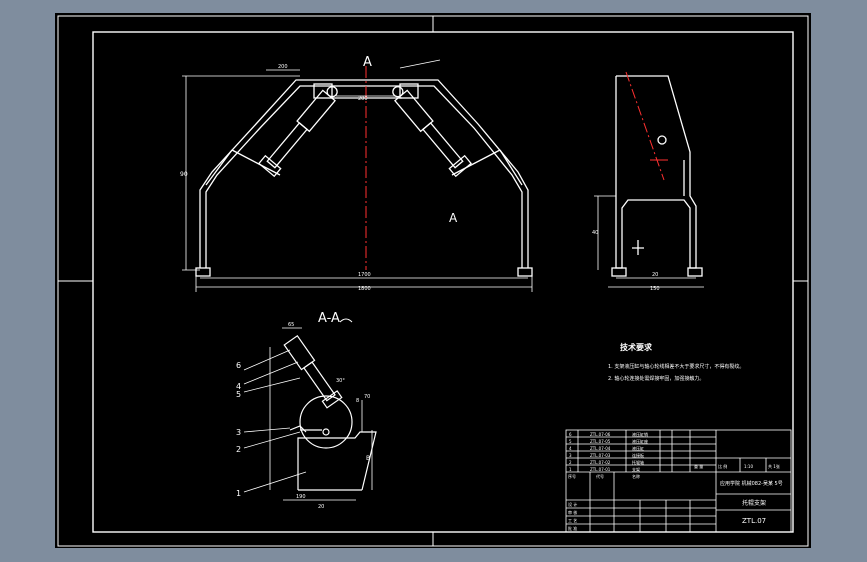 The image size is (867, 562). What do you see at coordinates (301, 497) in the screenshot?
I see `sec-dim-bottom: 190` at bounding box center [301, 497].